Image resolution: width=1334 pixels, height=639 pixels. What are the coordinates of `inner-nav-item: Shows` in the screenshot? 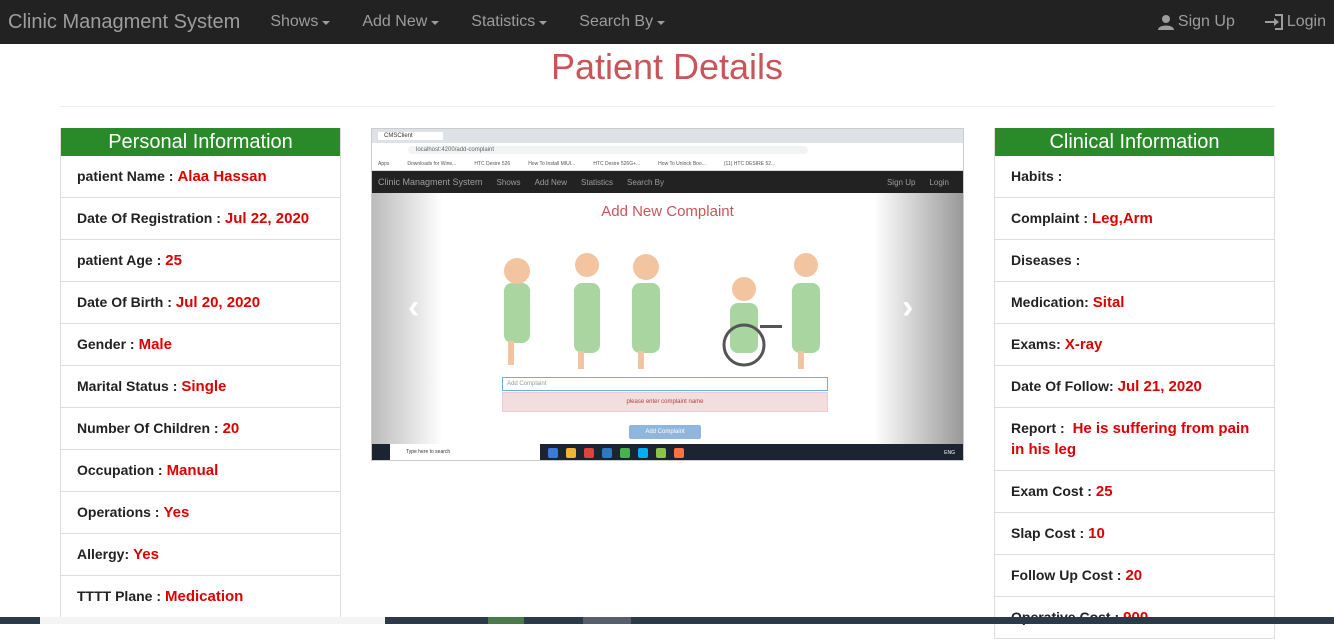 It's located at (508, 182).